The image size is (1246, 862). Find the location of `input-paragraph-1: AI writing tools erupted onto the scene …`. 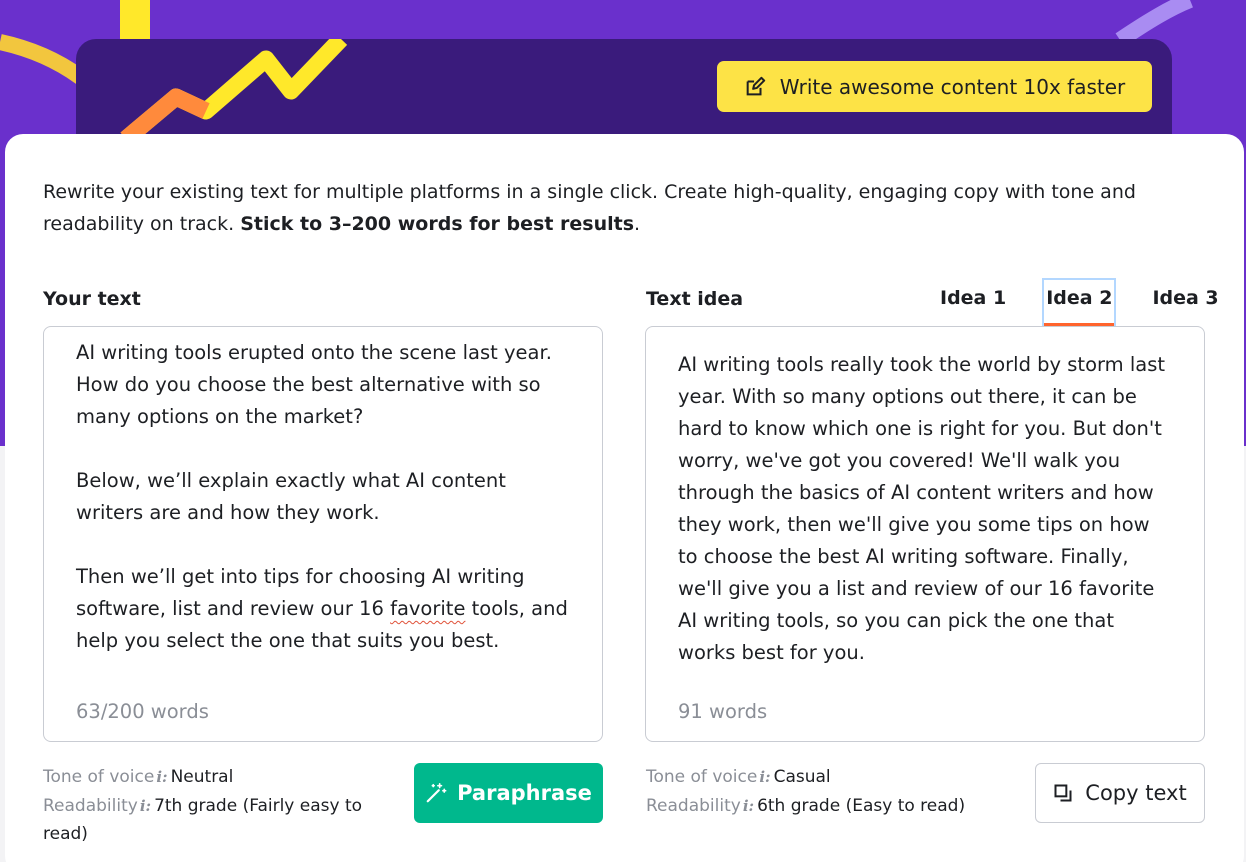

input-paragraph-1: AI writing tools erupted onto the scene … is located at coordinates (317, 384).